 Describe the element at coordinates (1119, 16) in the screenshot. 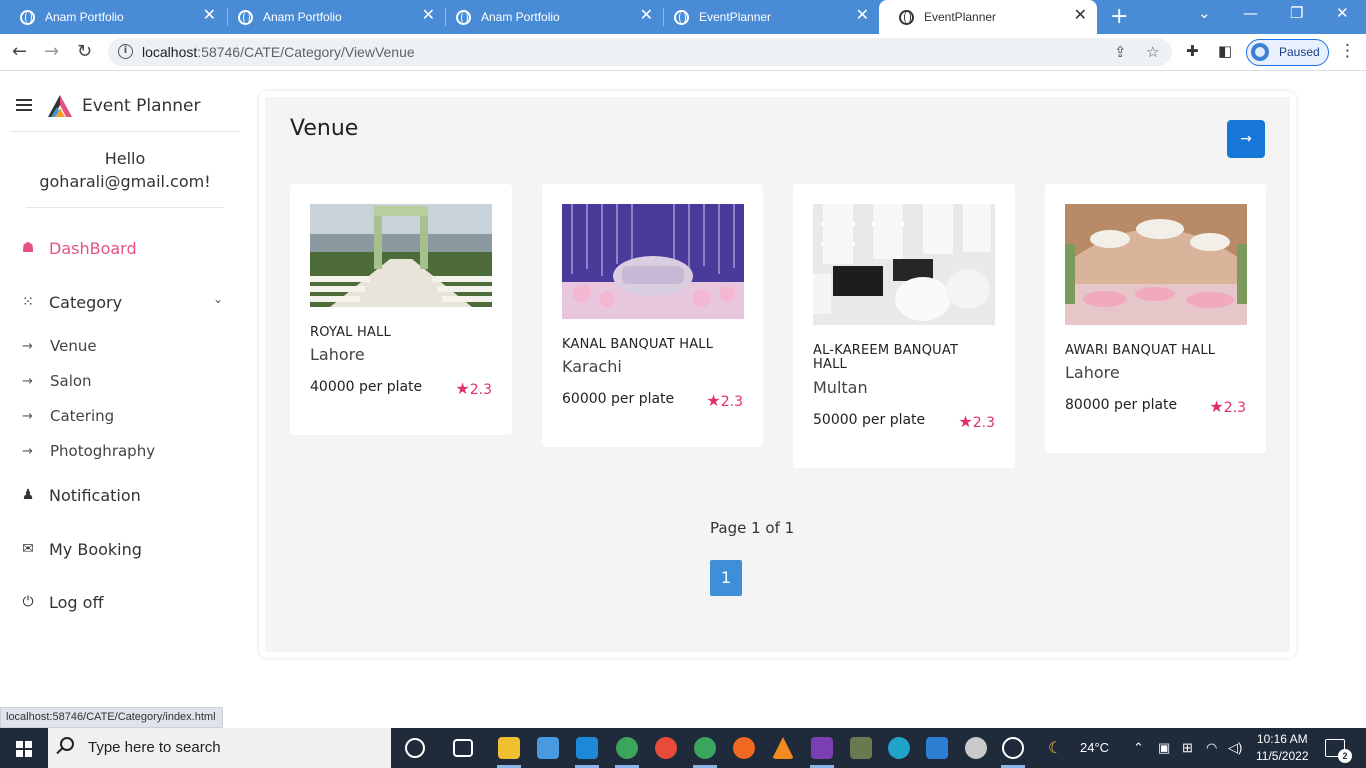

I see `new-tab-icon: +` at that location.